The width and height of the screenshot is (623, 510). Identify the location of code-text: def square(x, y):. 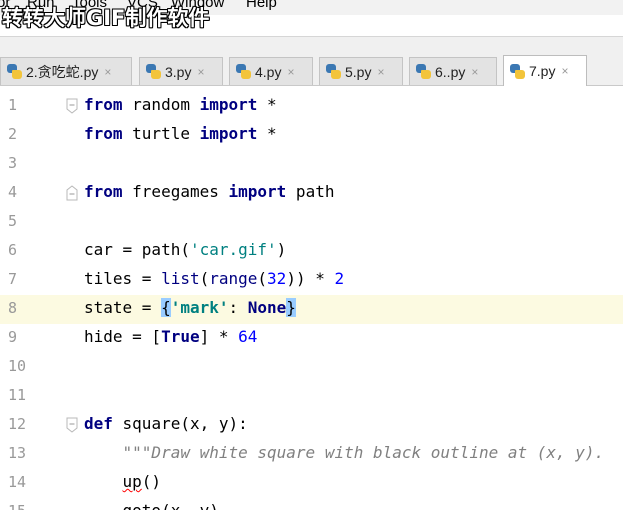
(166, 423).